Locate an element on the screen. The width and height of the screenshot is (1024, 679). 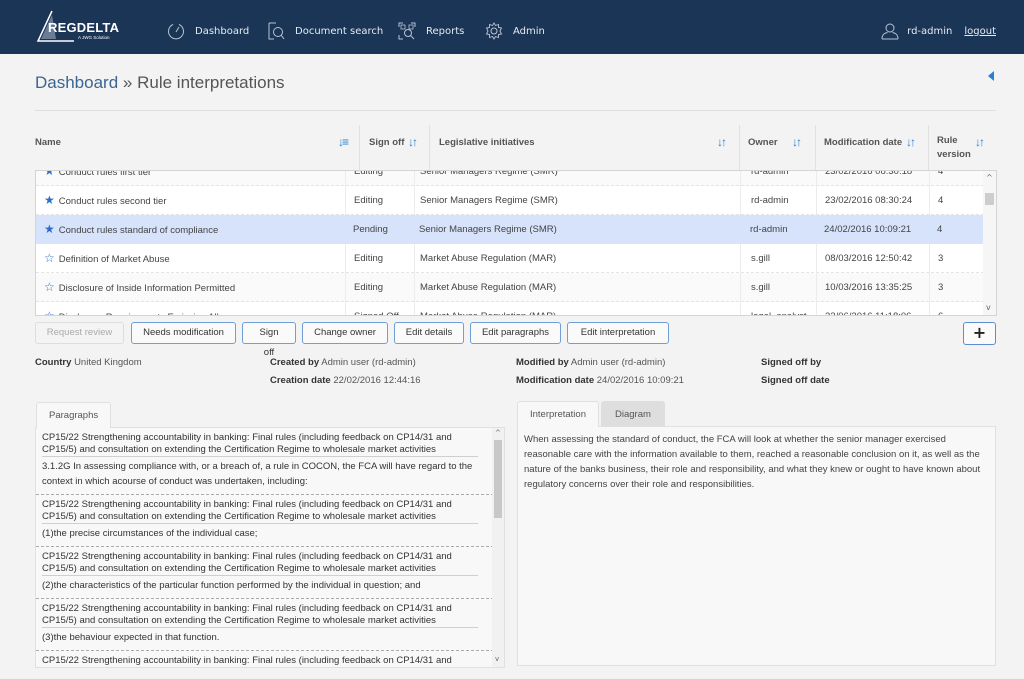
nav-admin-label: Admin is located at coordinates (529, 31).